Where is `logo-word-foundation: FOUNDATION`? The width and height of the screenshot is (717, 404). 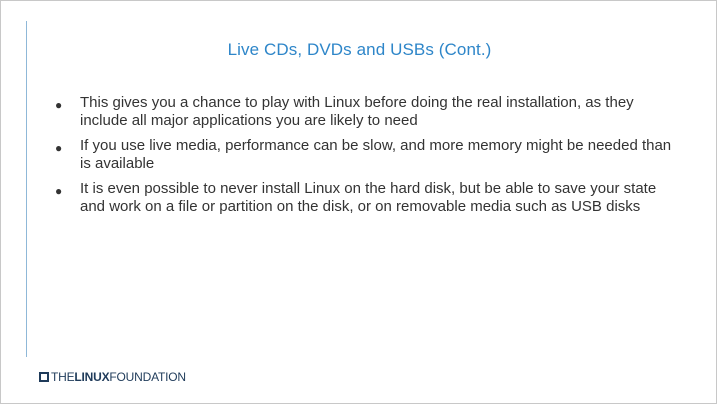 logo-word-foundation: FOUNDATION is located at coordinates (147, 377).